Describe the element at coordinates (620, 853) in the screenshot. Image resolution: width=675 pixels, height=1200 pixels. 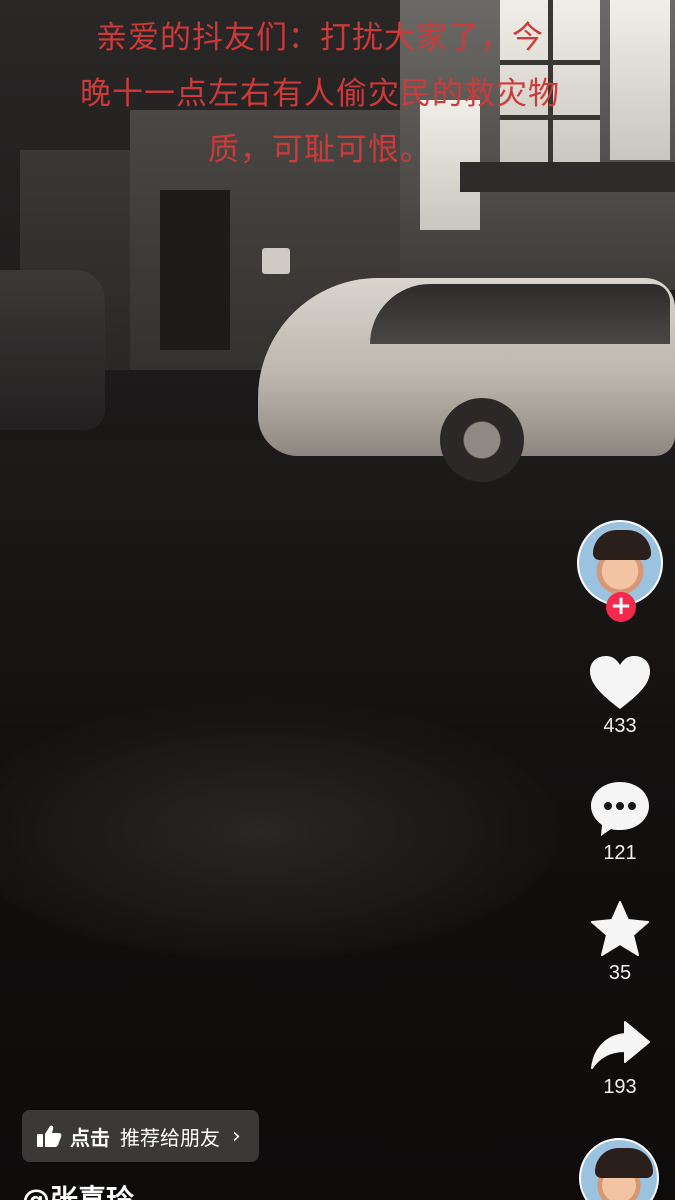
I see `comment-count: 121` at that location.